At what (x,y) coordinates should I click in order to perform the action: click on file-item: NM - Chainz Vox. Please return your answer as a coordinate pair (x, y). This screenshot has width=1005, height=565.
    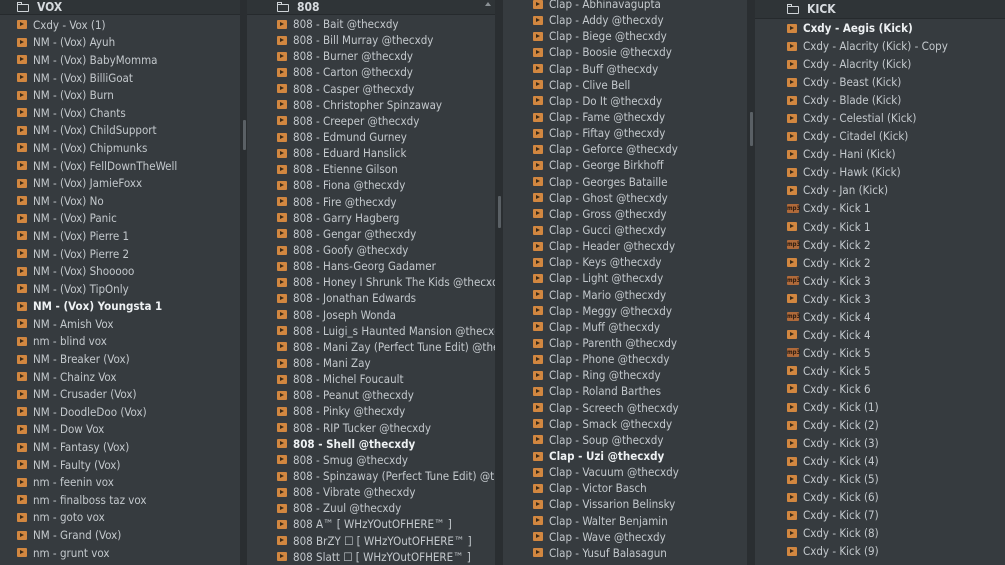
    Looking at the image, I should click on (128, 377).